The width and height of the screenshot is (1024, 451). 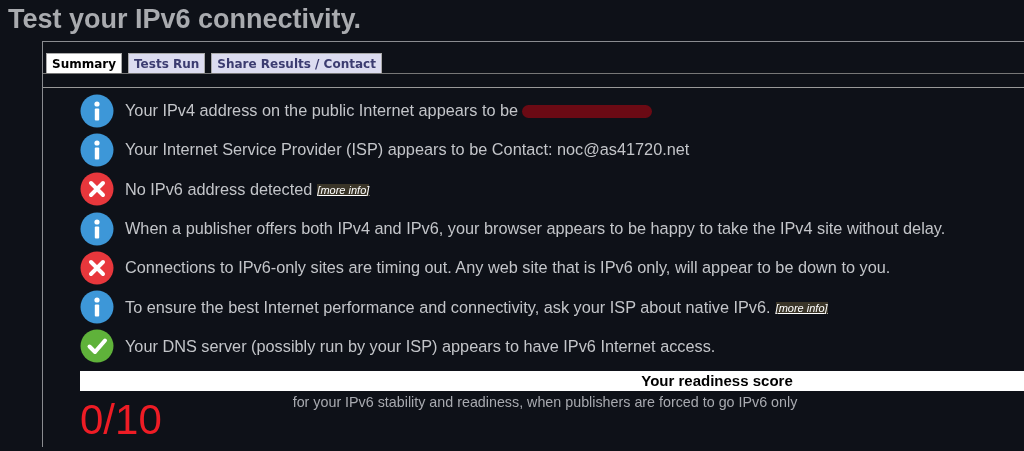 I want to click on tab: Share Results / Contact, so click(x=296, y=63).